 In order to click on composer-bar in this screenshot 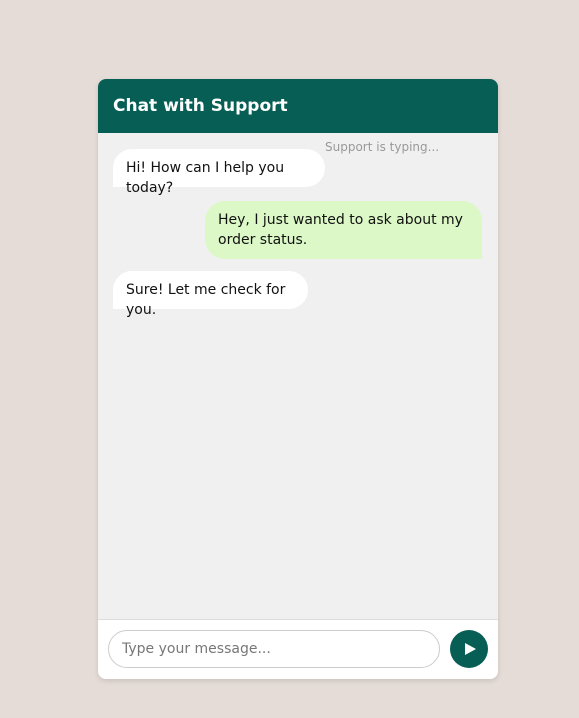, I will do `click(298, 649)`.